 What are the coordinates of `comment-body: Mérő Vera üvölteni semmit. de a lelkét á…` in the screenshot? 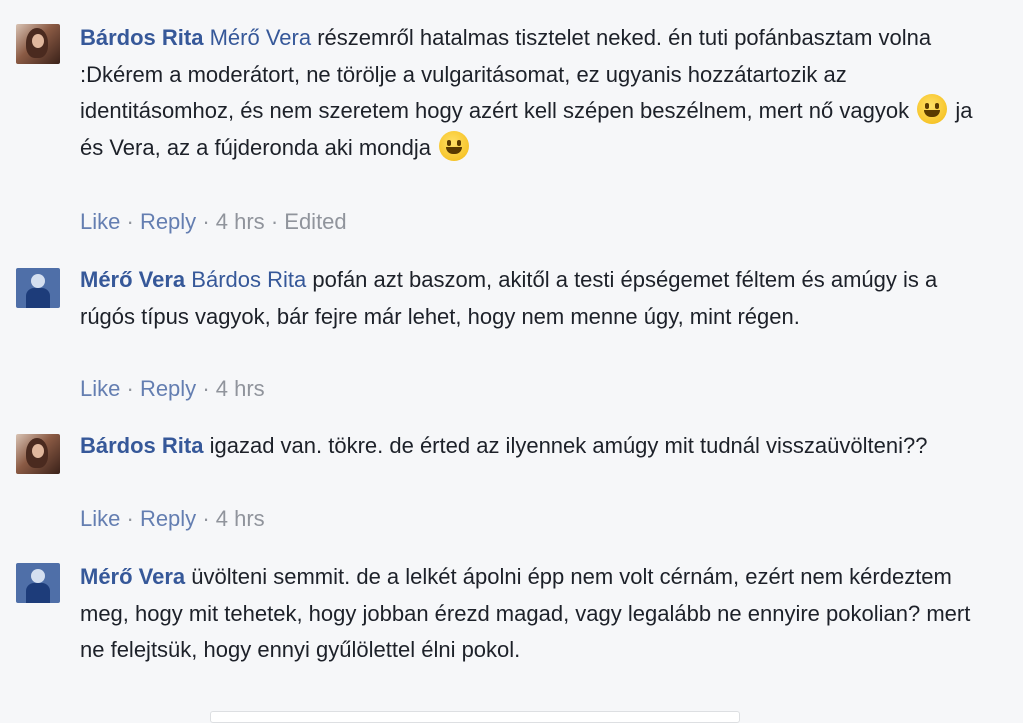 It's located at (530, 614).